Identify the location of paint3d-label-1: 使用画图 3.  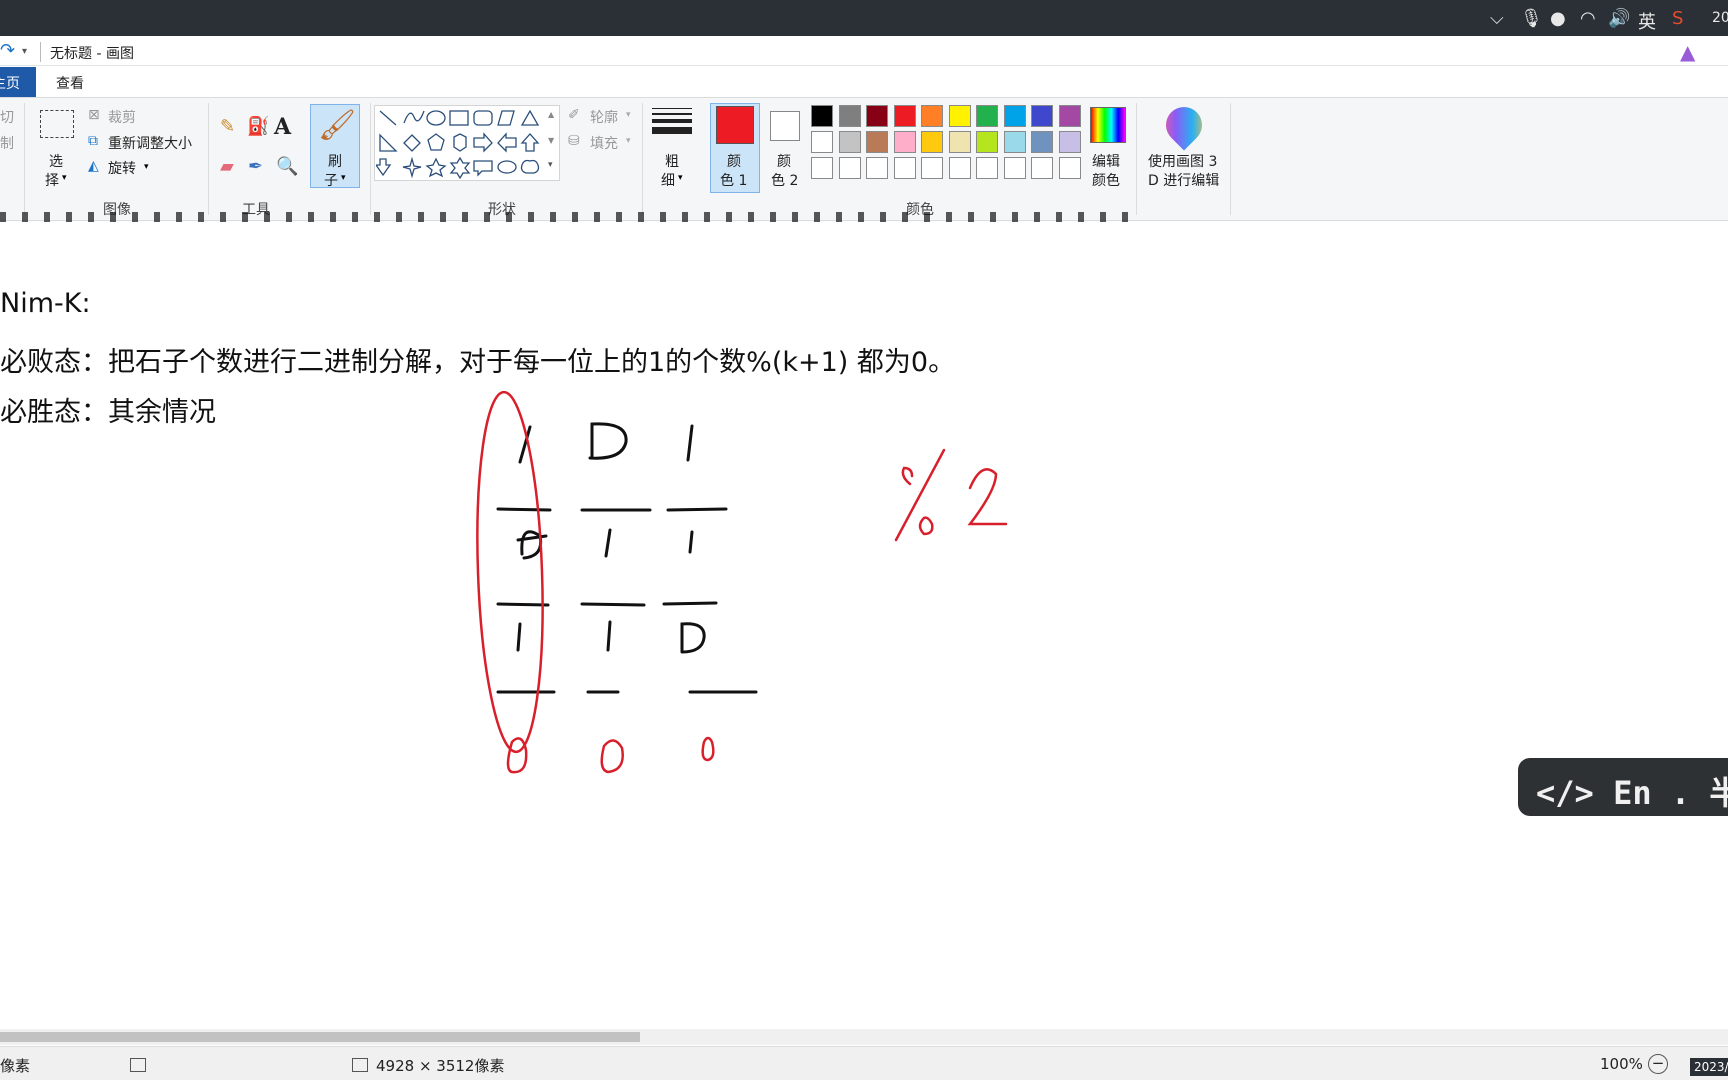
(1182, 161).